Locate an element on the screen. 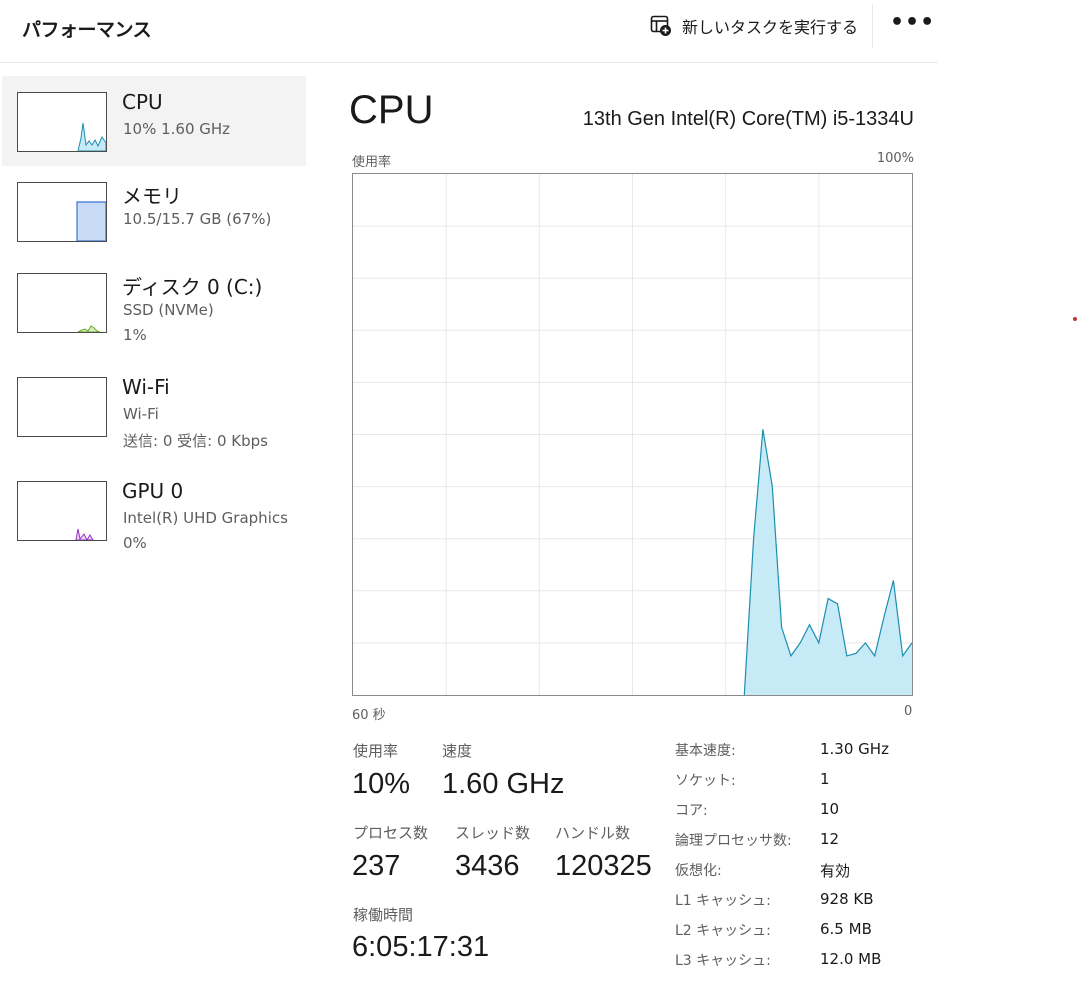 This screenshot has height=988, width=1080. spec-value: 12 is located at coordinates (830, 839).